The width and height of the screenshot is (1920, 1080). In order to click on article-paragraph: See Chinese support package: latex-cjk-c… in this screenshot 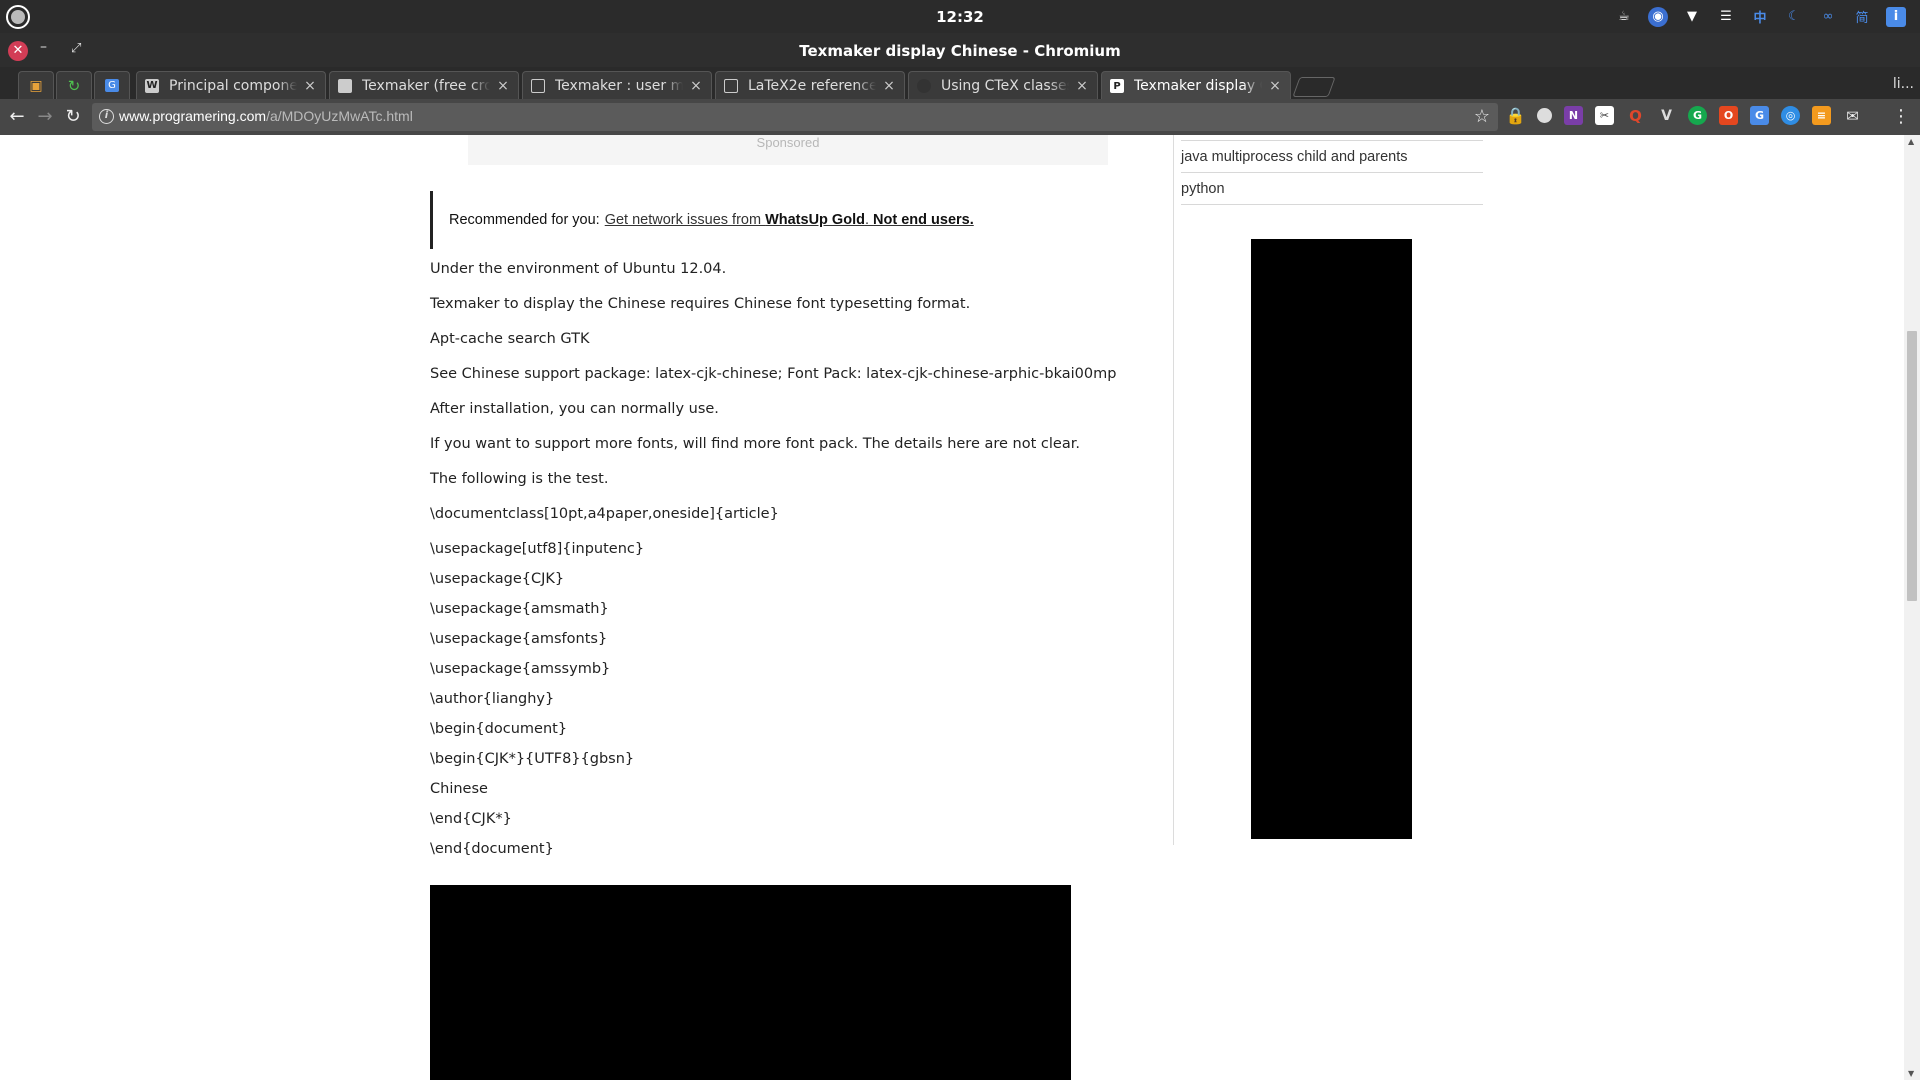, I will do `click(773, 374)`.